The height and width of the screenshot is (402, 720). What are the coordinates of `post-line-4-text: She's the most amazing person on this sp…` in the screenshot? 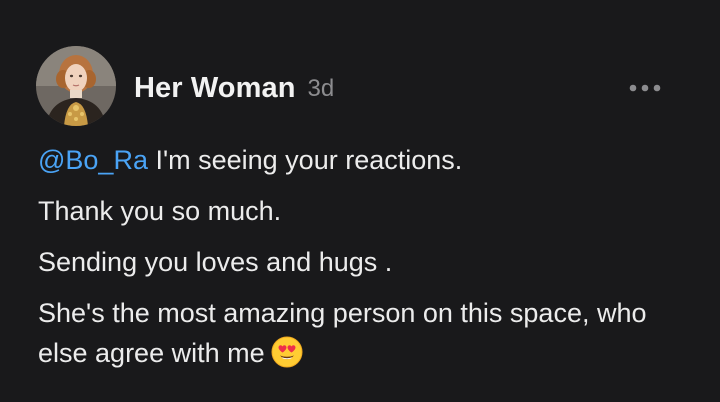 It's located at (342, 333).